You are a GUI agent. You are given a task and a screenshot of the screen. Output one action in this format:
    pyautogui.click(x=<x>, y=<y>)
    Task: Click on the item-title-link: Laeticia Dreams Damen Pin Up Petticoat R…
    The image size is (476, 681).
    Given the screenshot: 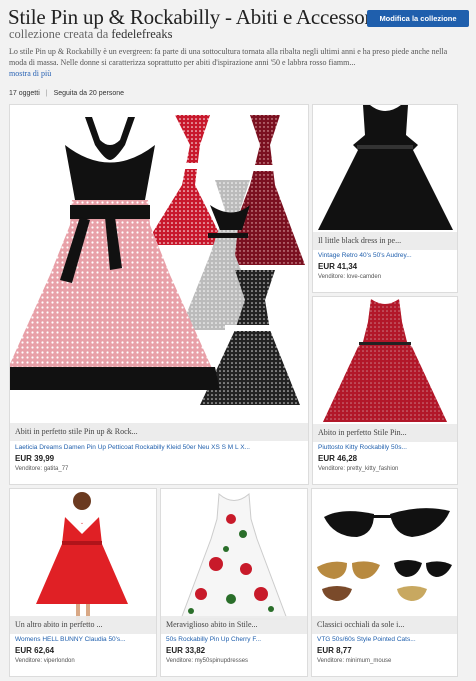 What is the action you would take?
    pyautogui.click(x=159, y=447)
    